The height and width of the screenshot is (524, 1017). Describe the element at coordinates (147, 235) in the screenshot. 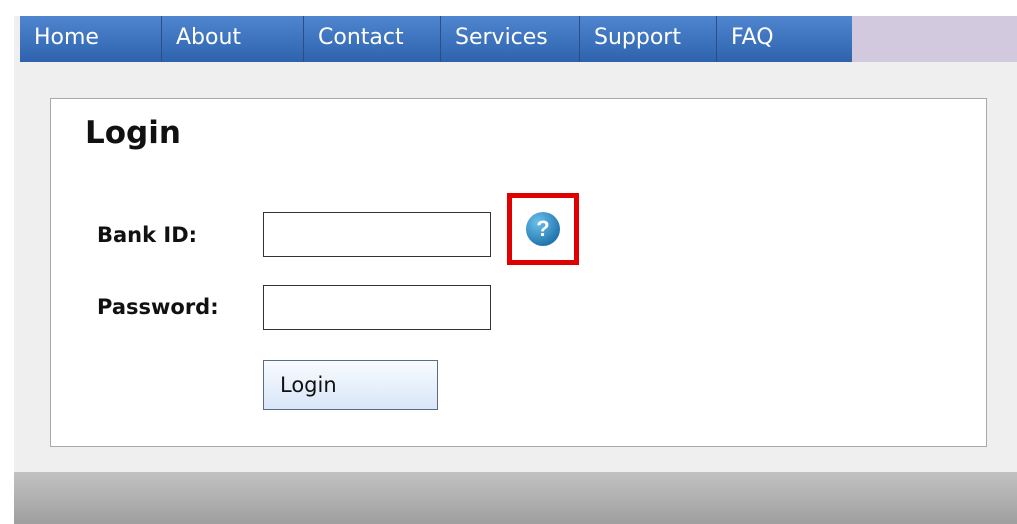

I see `bank-id-label: Bank ID:` at that location.